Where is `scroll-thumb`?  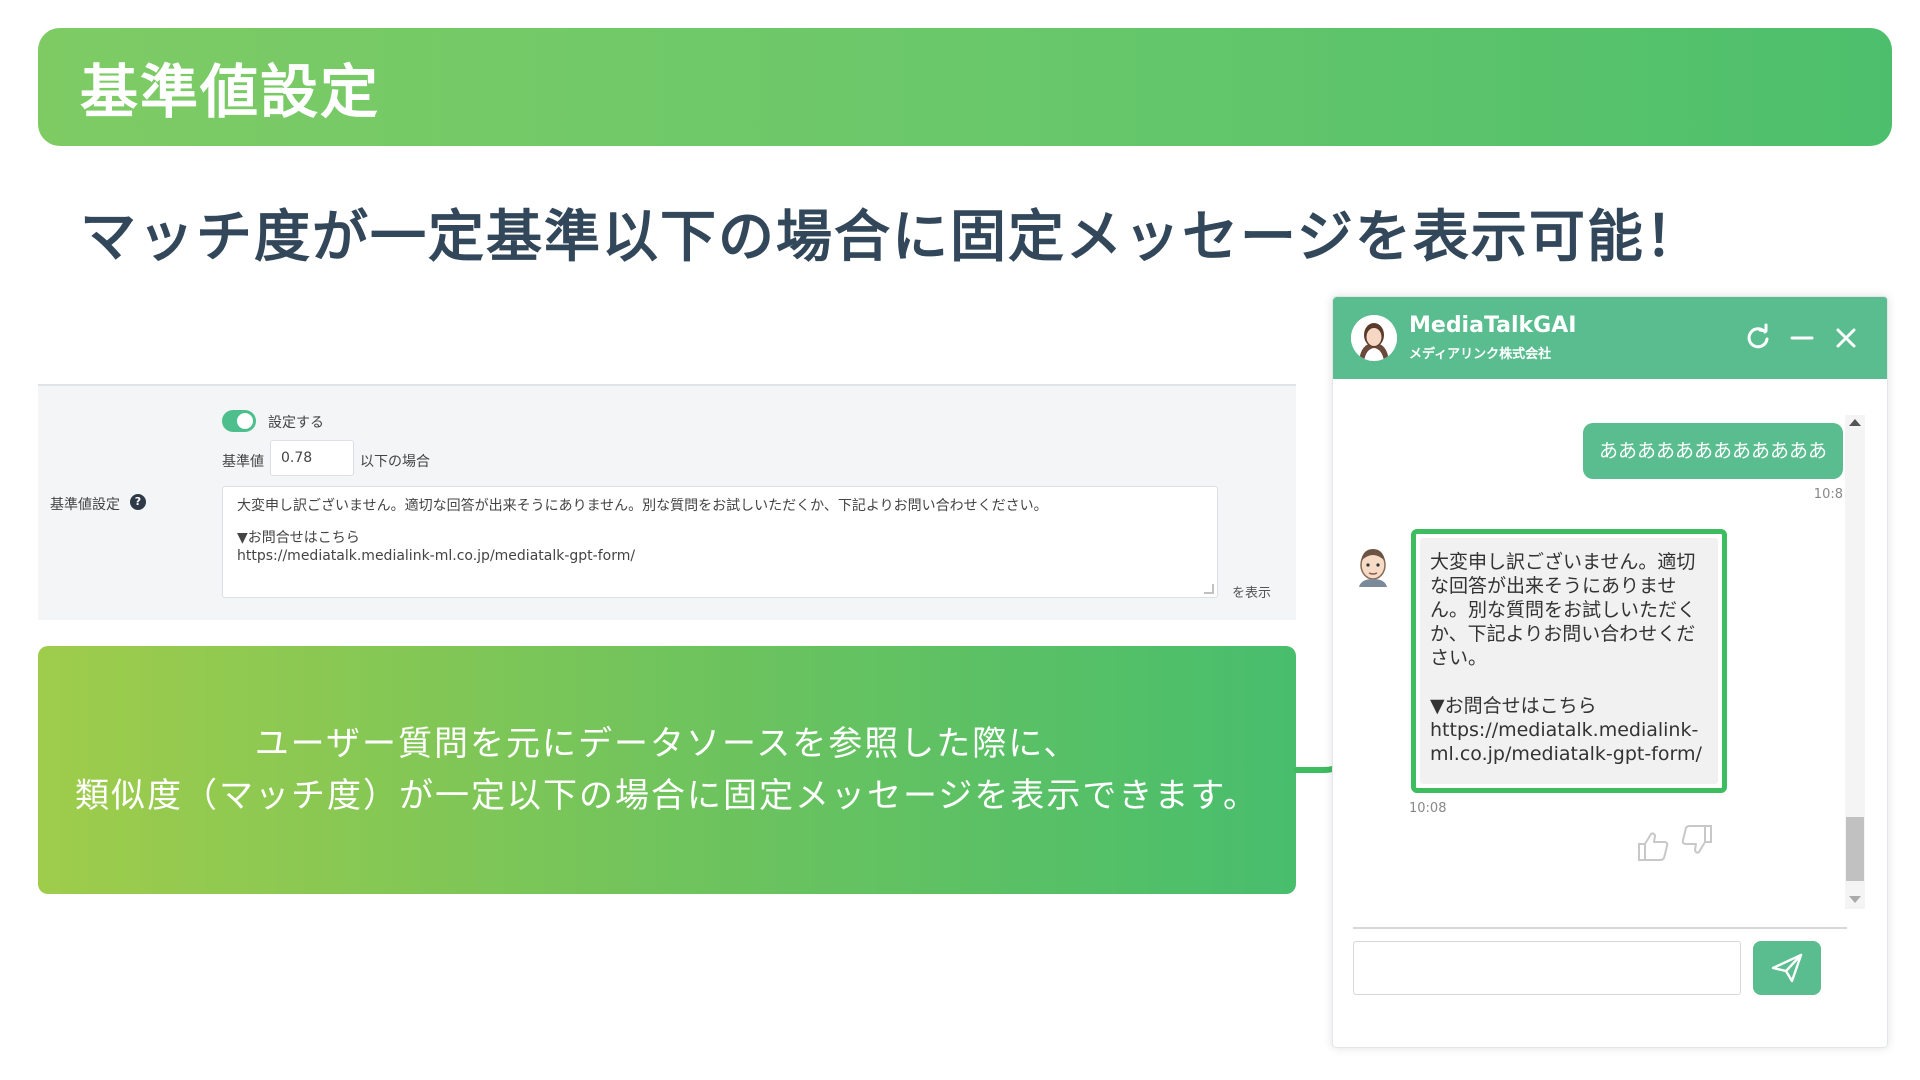 scroll-thumb is located at coordinates (1855, 849).